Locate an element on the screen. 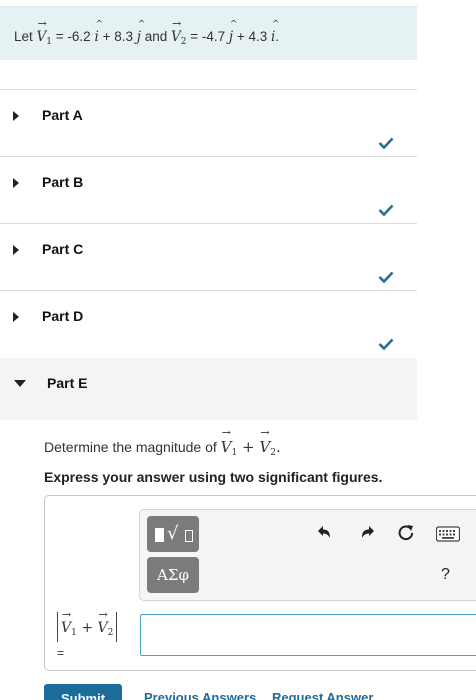  placeholder-box-icon is located at coordinates (189, 536).